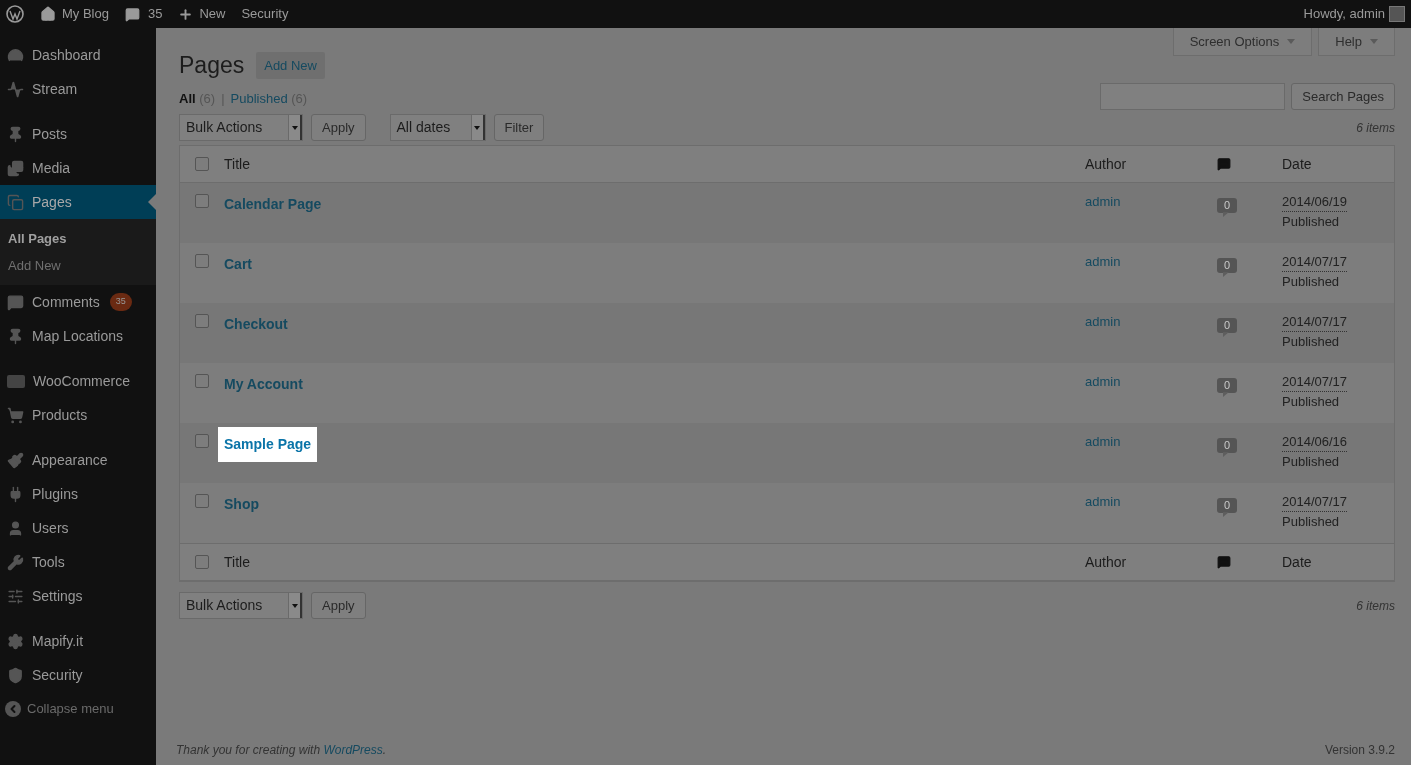  I want to click on sidebar-item: WooCommerce, so click(78, 381).